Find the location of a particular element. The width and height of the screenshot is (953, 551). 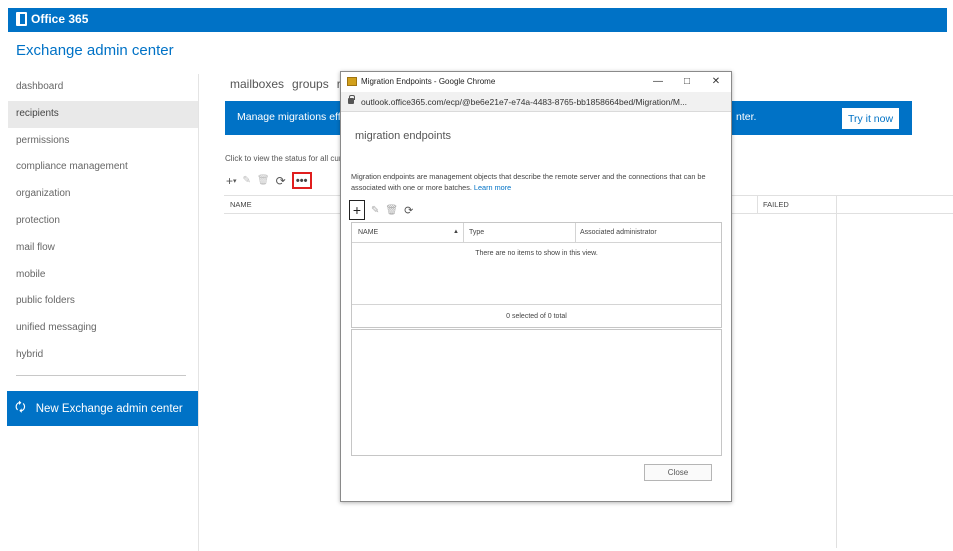

column-failed: FAILED is located at coordinates (776, 204).